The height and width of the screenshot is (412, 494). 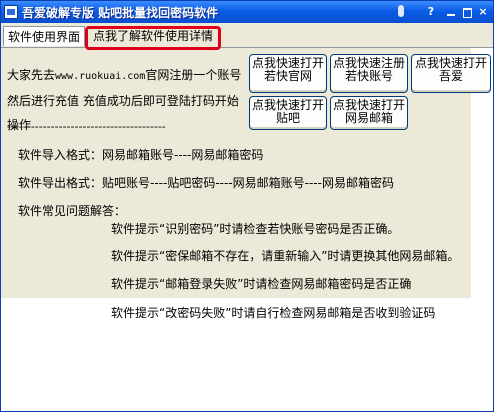 I want to click on help-icon: ?, so click(x=431, y=12).